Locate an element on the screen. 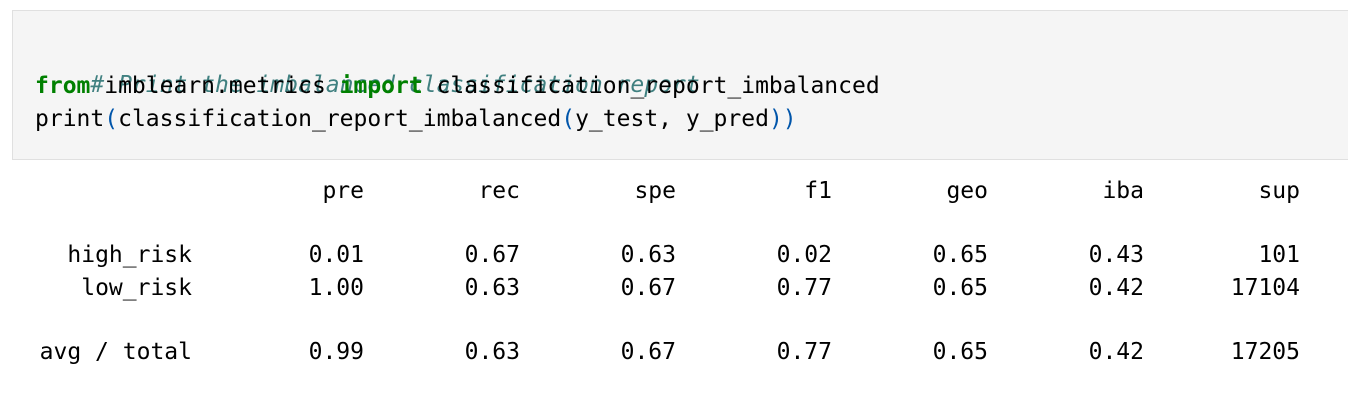 This screenshot has height=406, width=1348. print-call: print is located at coordinates (70, 119).